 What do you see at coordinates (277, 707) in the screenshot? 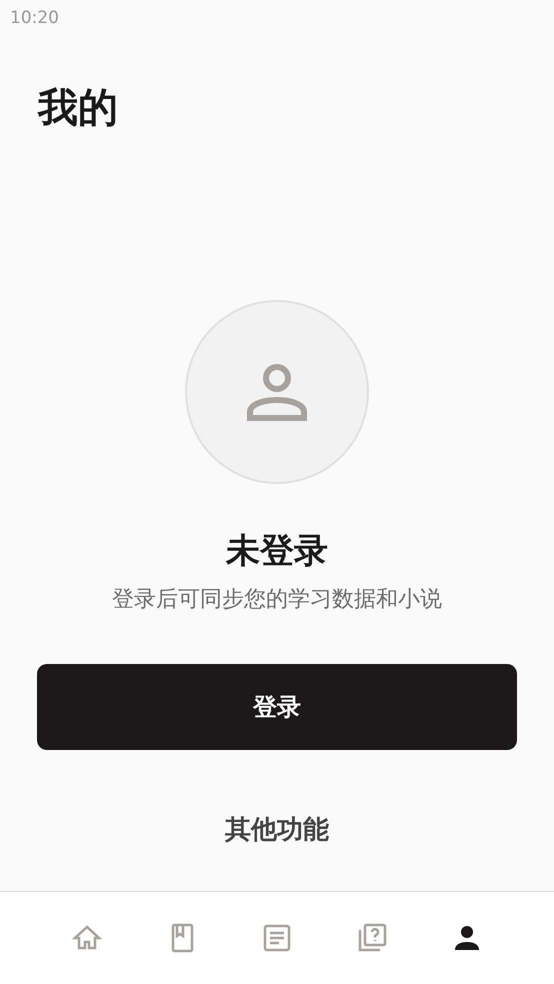
I see `login-button: 登录` at bounding box center [277, 707].